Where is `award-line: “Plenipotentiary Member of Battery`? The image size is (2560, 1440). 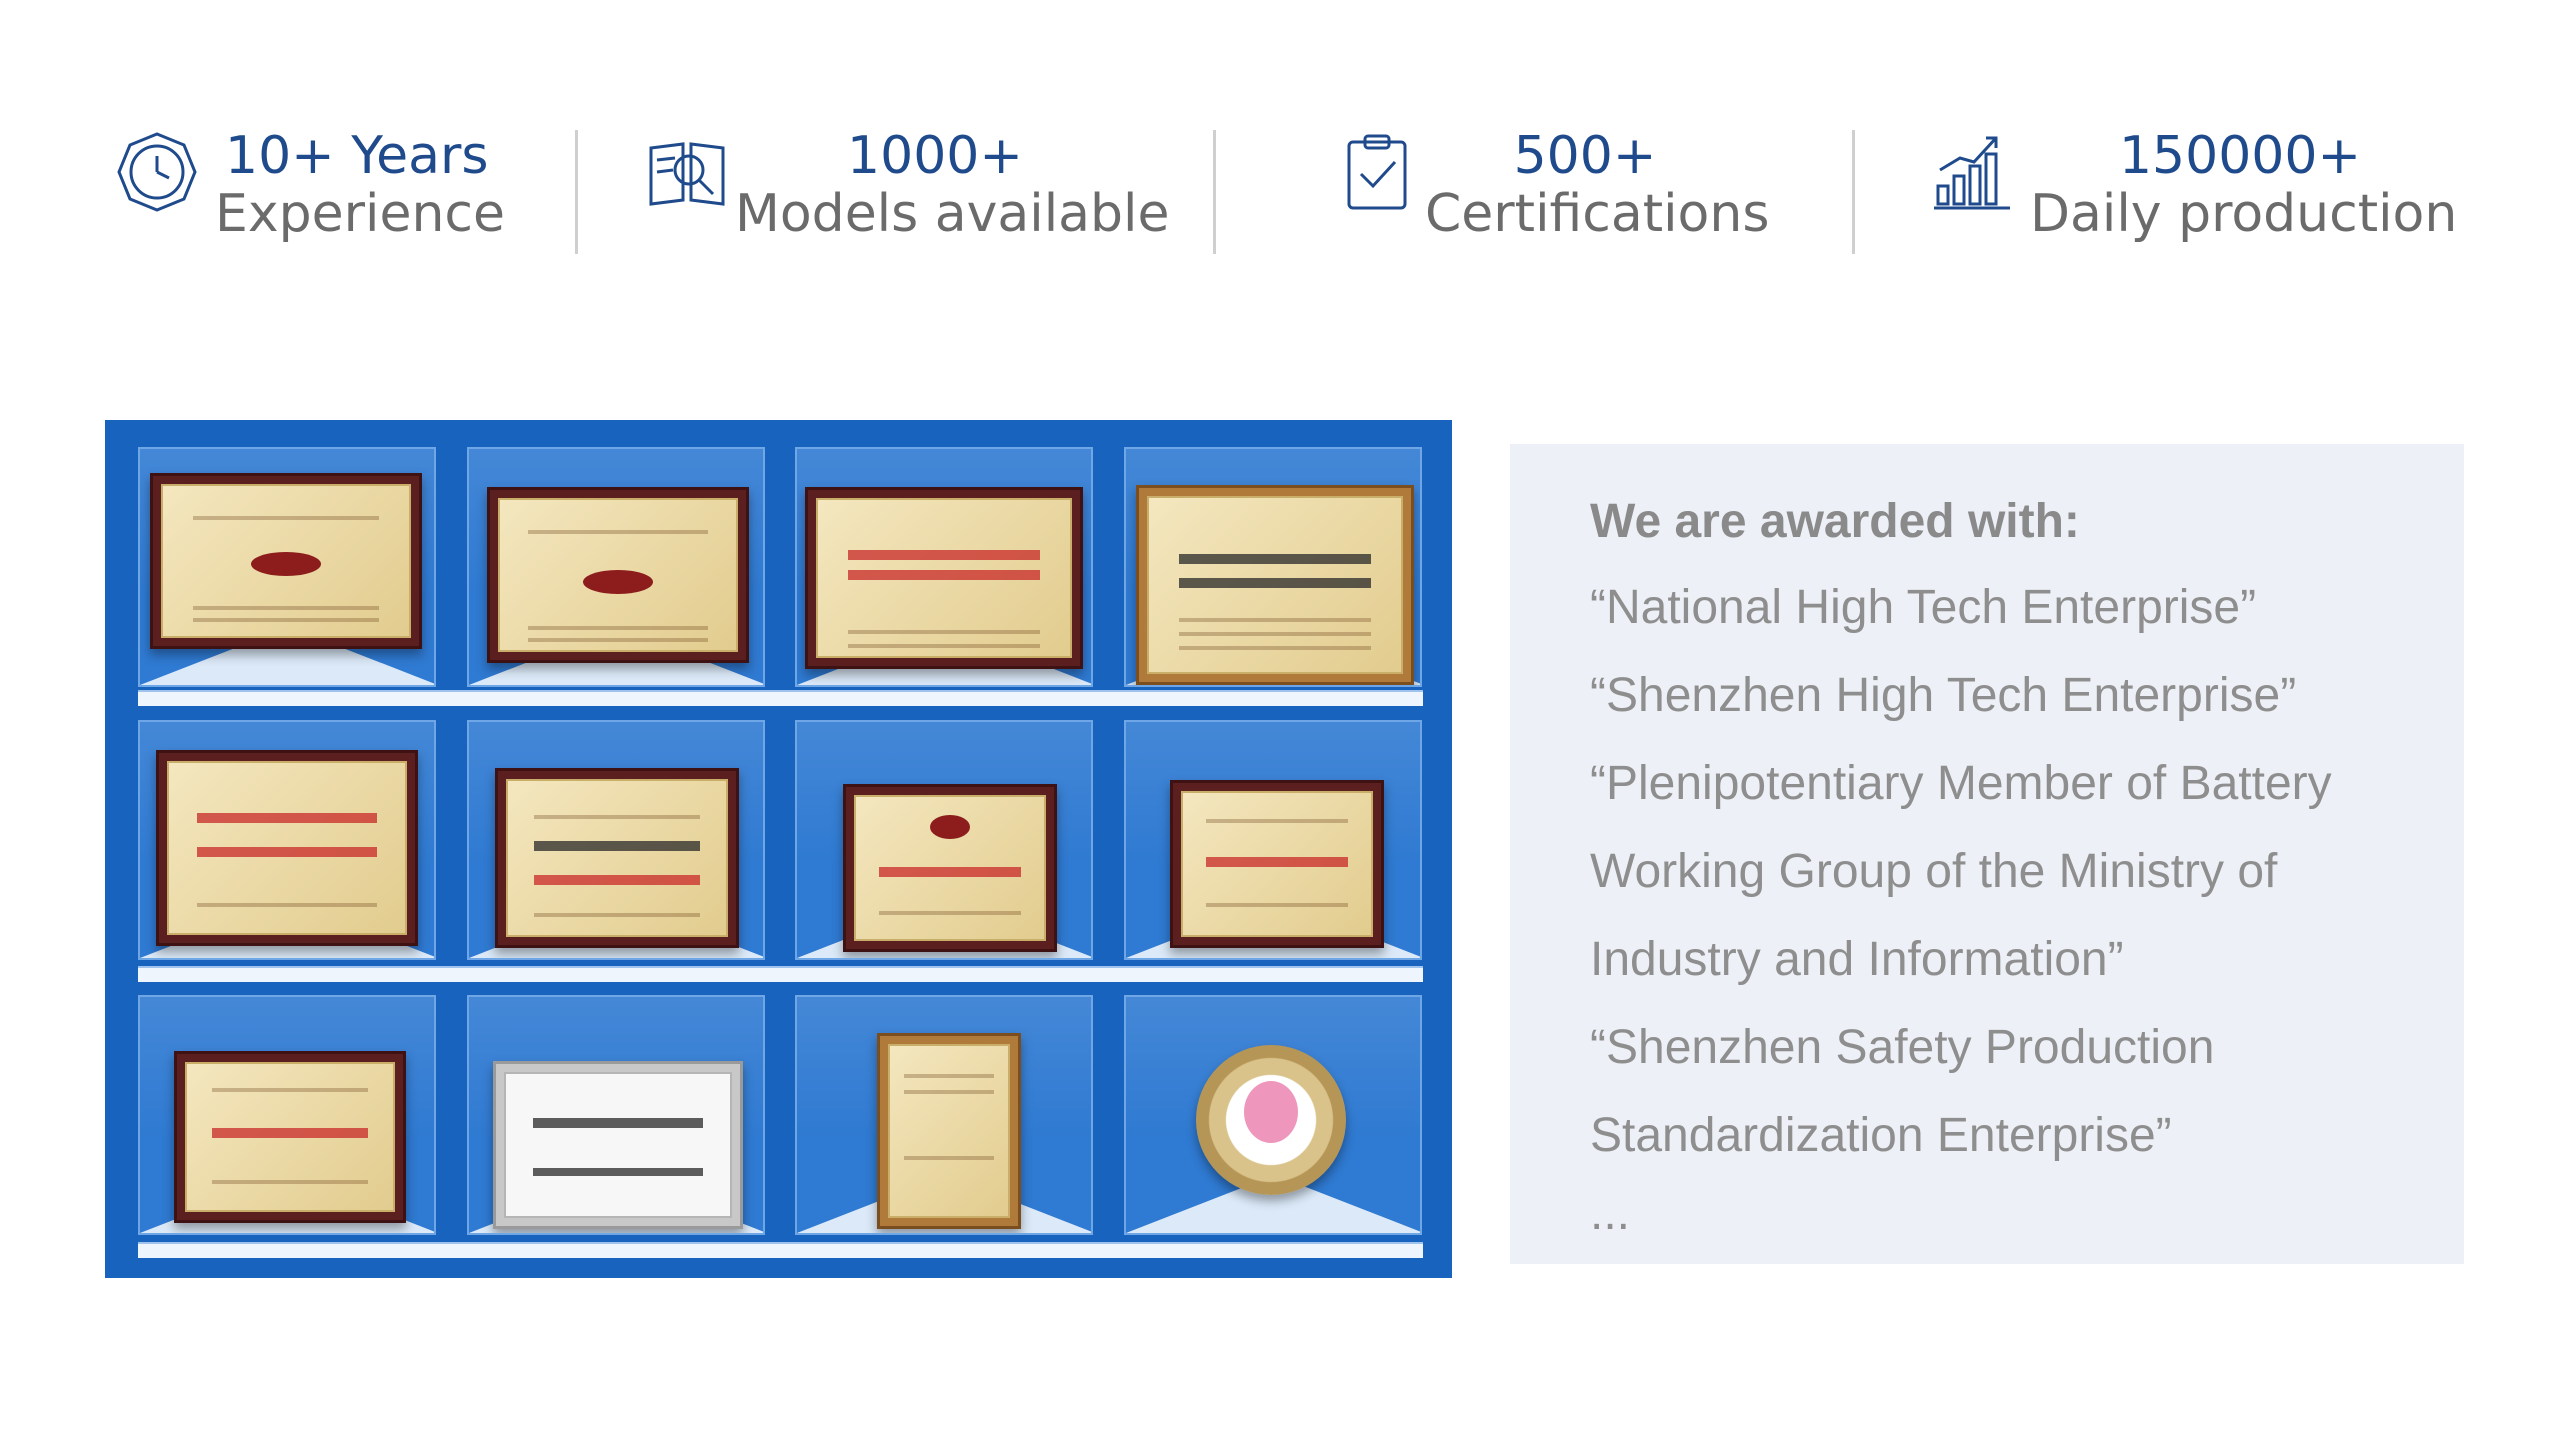 award-line: “Plenipotentiary Member of Battery is located at coordinates (1961, 783).